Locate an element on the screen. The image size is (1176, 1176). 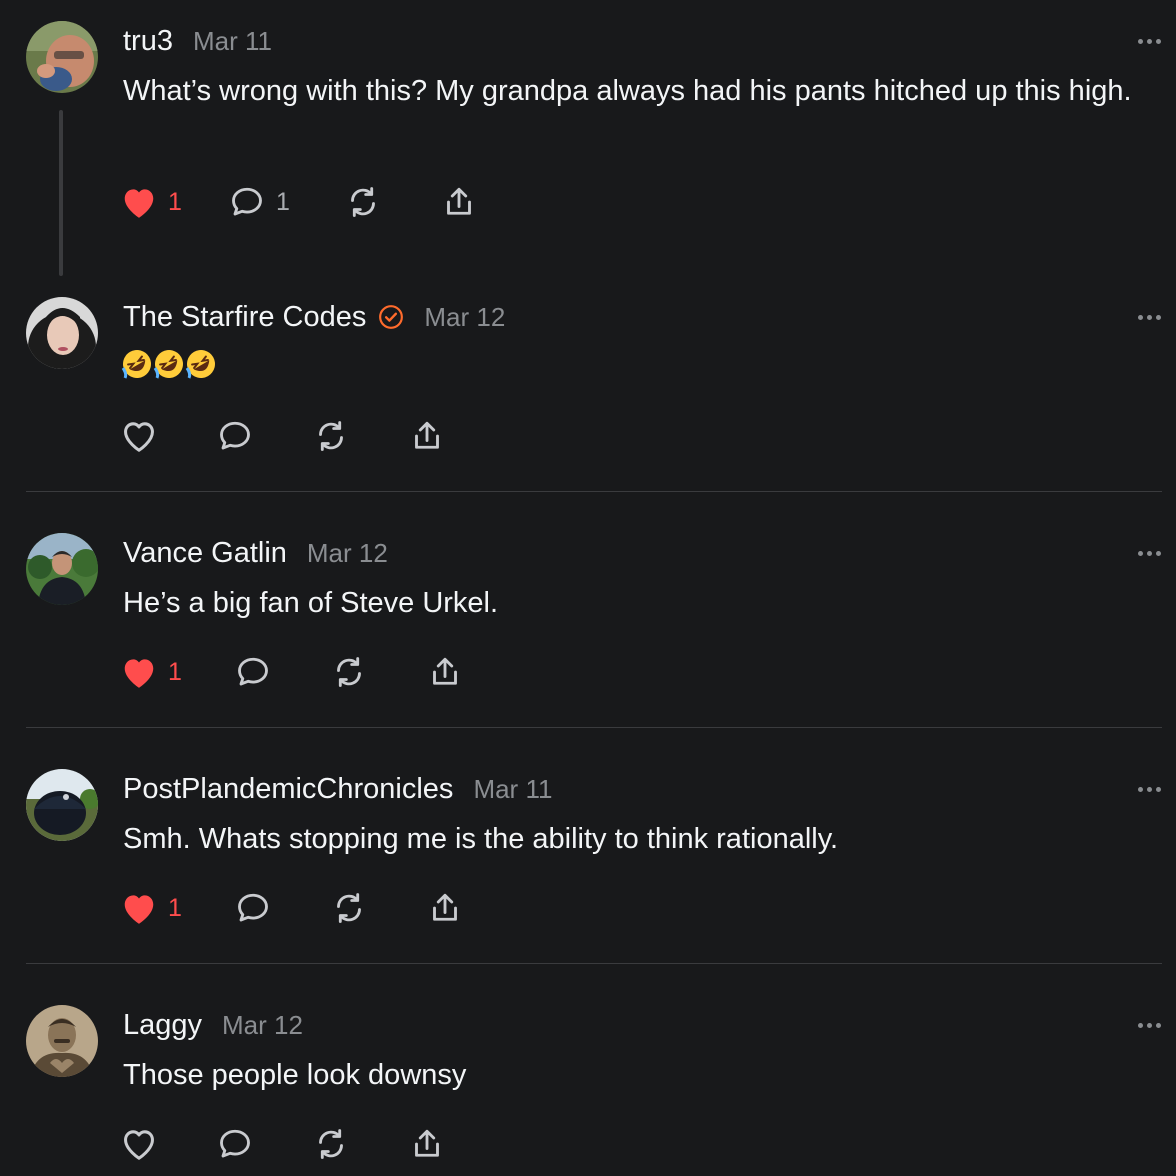
verified-badge-icon is located at coordinates (391, 317).